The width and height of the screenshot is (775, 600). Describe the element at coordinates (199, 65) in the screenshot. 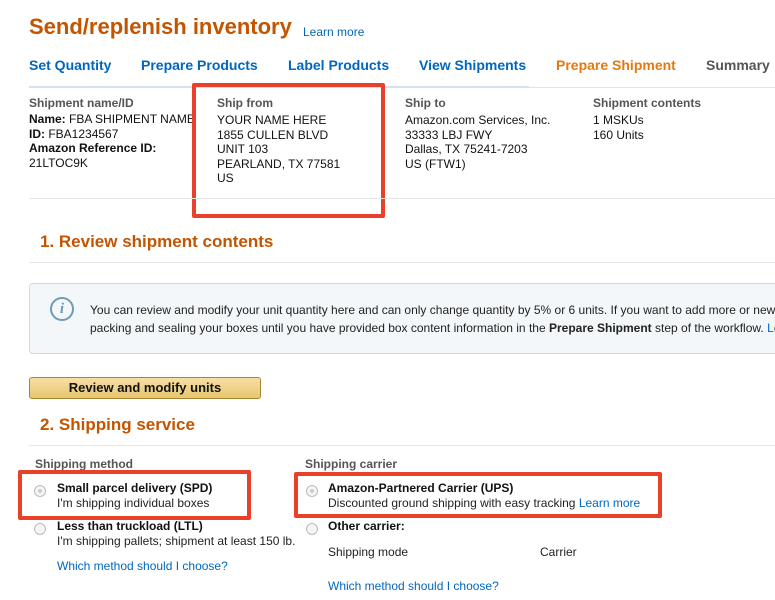

I see `tab-prepare-products: Prepare Products` at that location.